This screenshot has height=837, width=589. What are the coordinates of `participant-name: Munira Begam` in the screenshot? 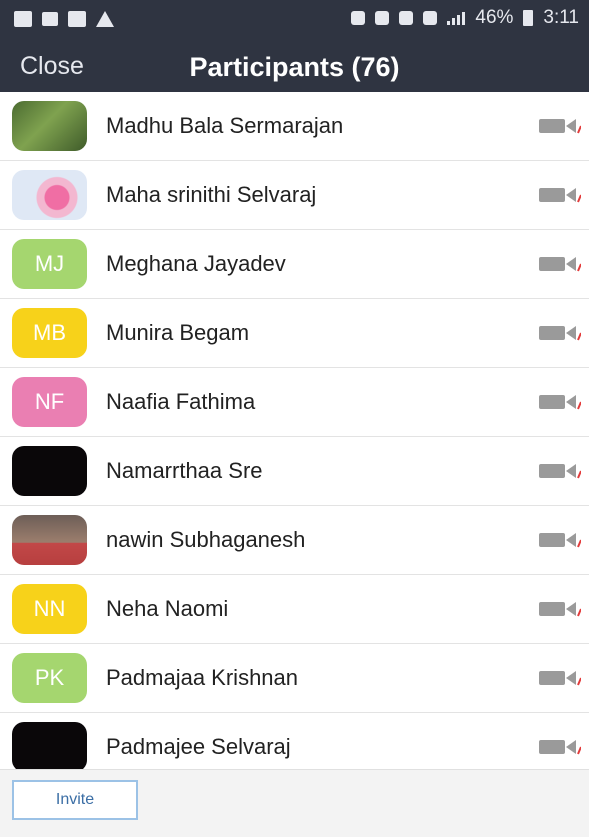 It's located at (178, 332).